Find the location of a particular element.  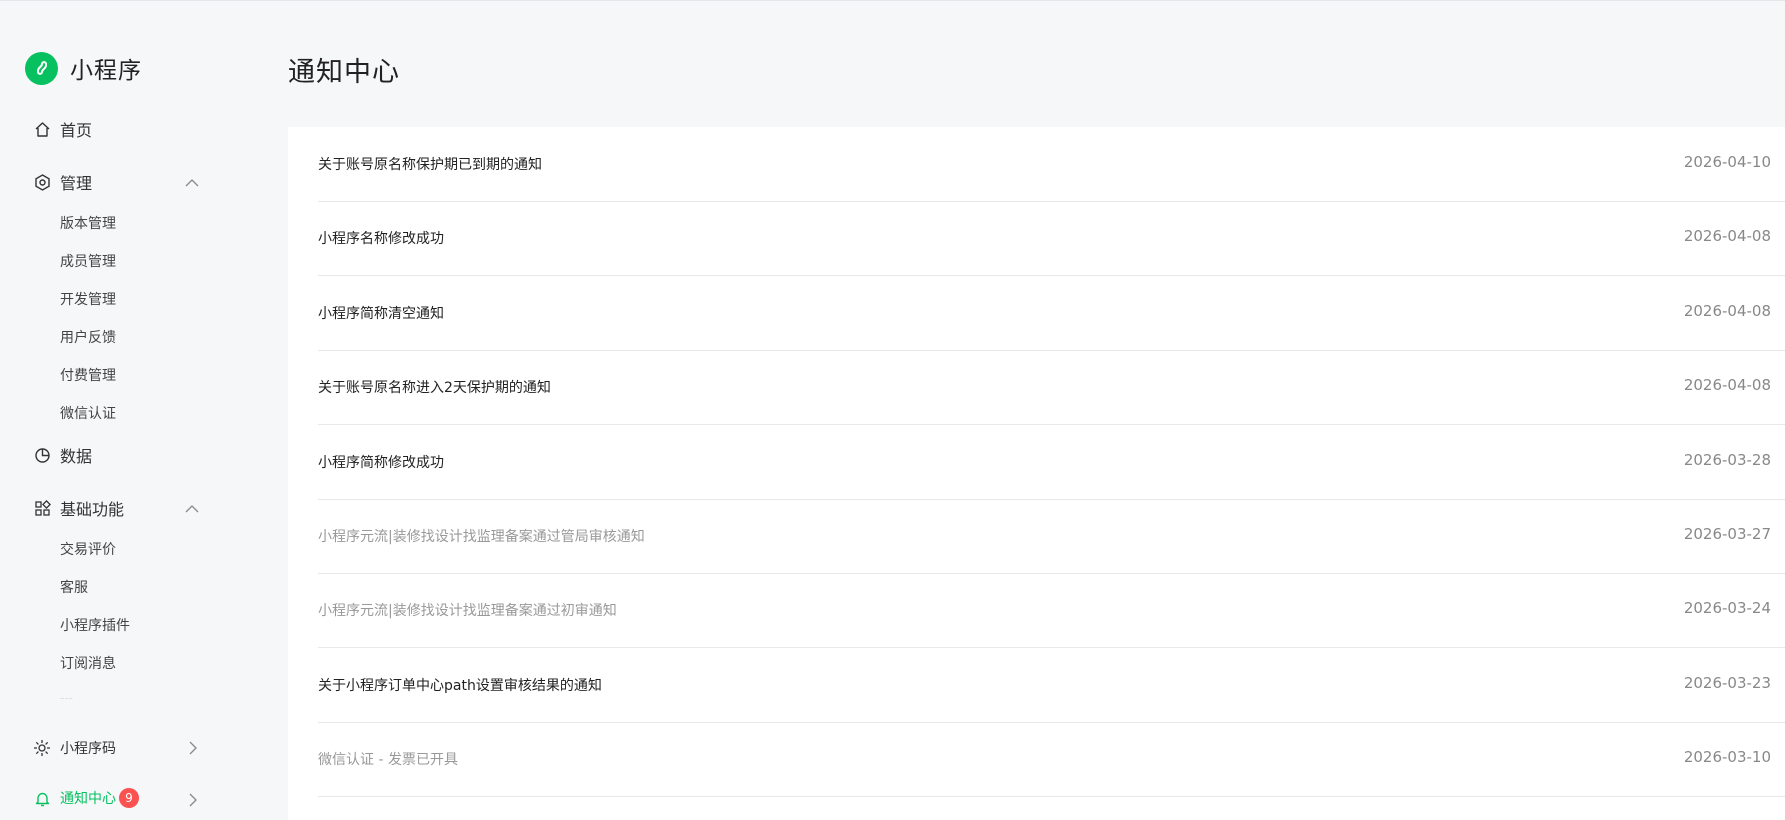

notification-date: 2026-03-27 is located at coordinates (1727, 534).